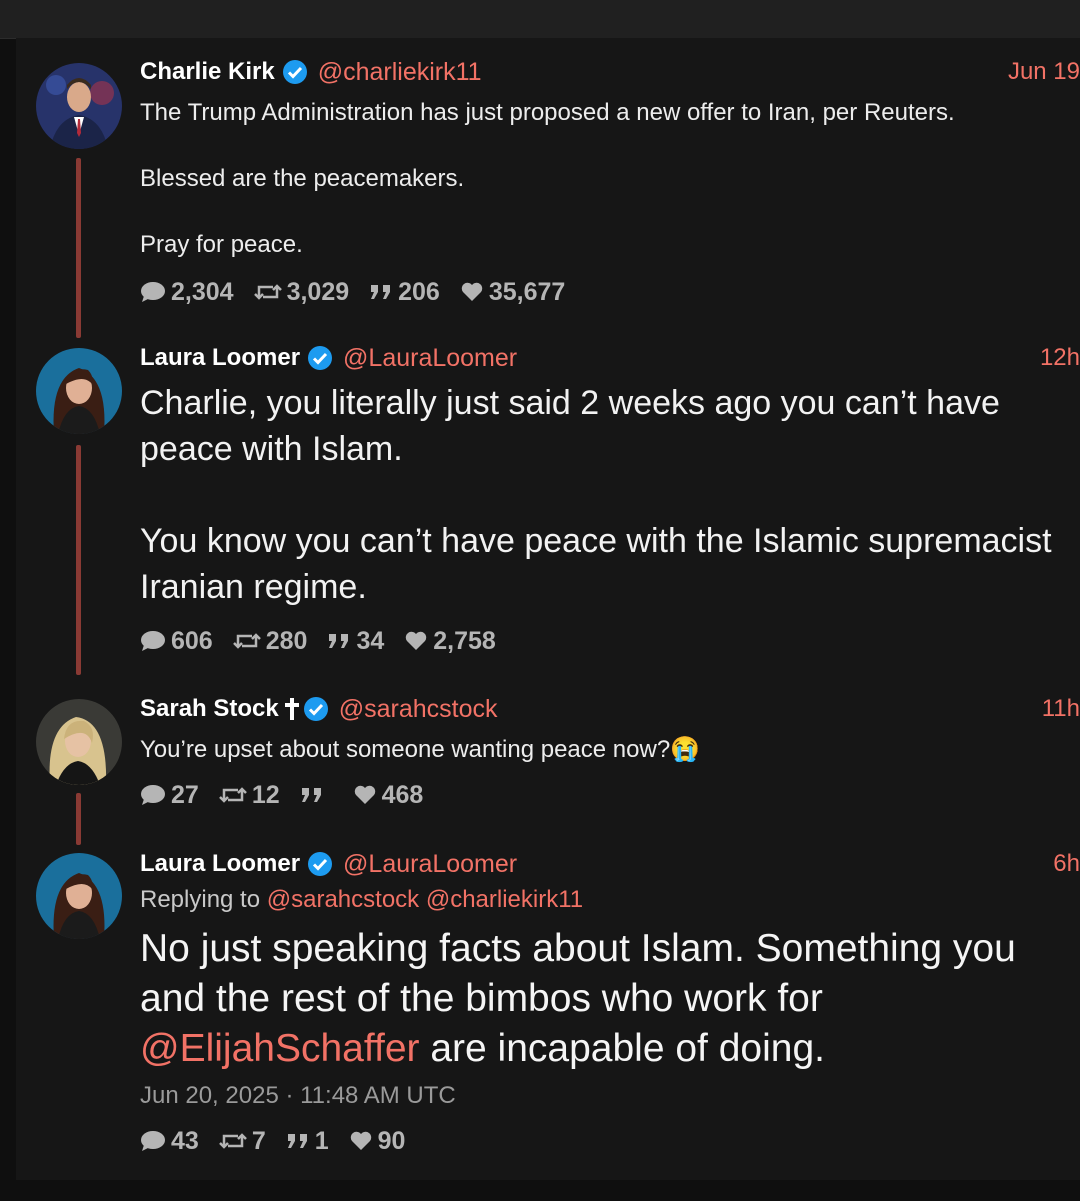  I want to click on mention-link: @ElijahSchaffer, so click(280, 1048).